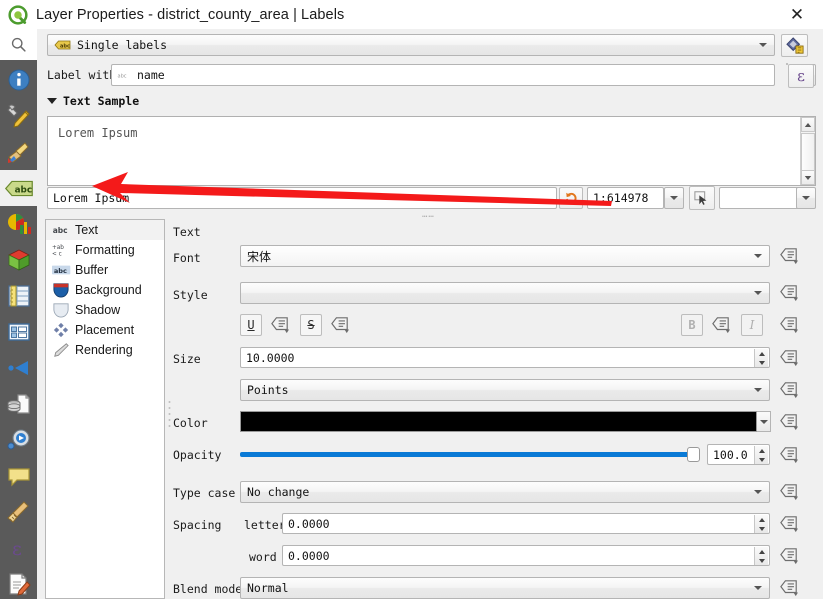  What do you see at coordinates (18, 404) in the screenshot?
I see `sidebar-item-auxiliary-storage` at bounding box center [18, 404].